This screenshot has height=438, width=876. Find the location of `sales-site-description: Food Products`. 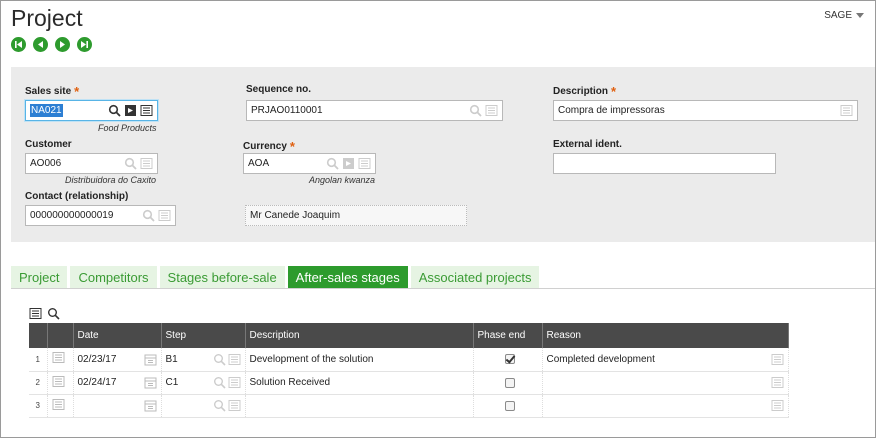

sales-site-description: Food Products is located at coordinates (127, 128).